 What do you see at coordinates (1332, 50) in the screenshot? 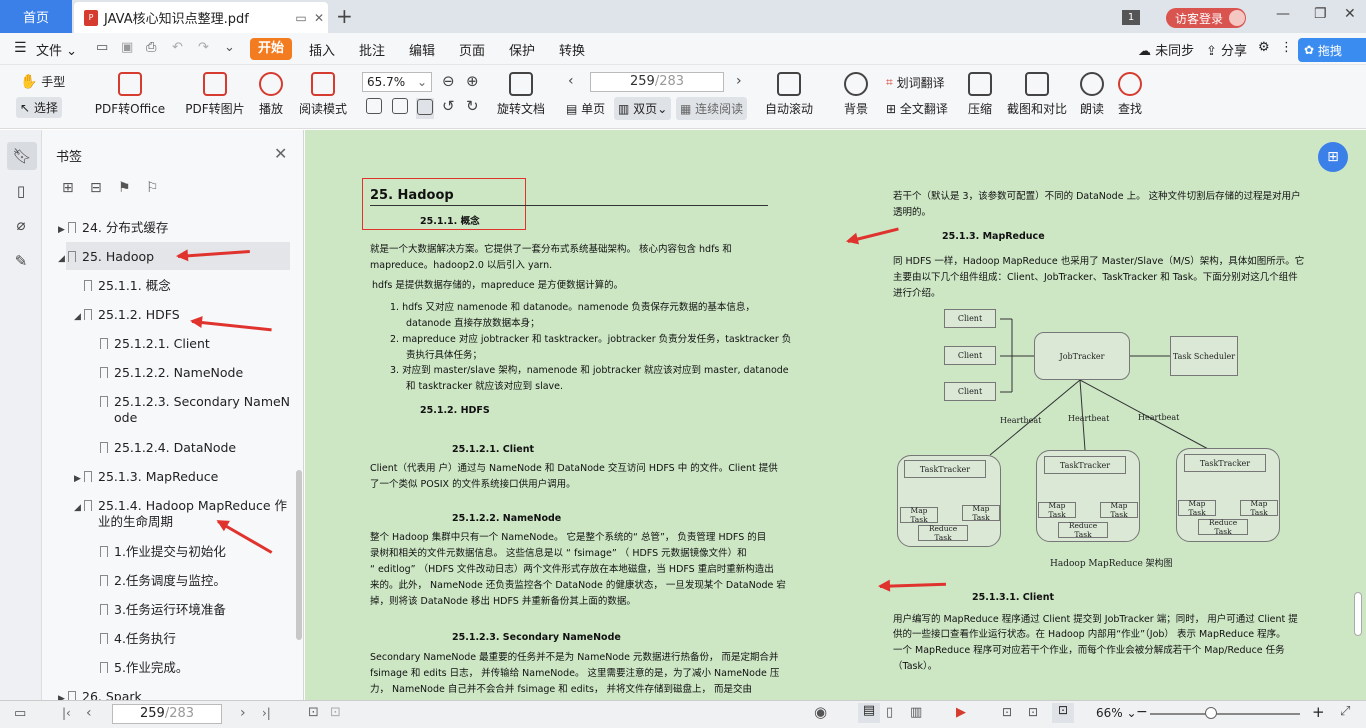
I see `drag-button: ✿ 拖拽` at bounding box center [1332, 50].